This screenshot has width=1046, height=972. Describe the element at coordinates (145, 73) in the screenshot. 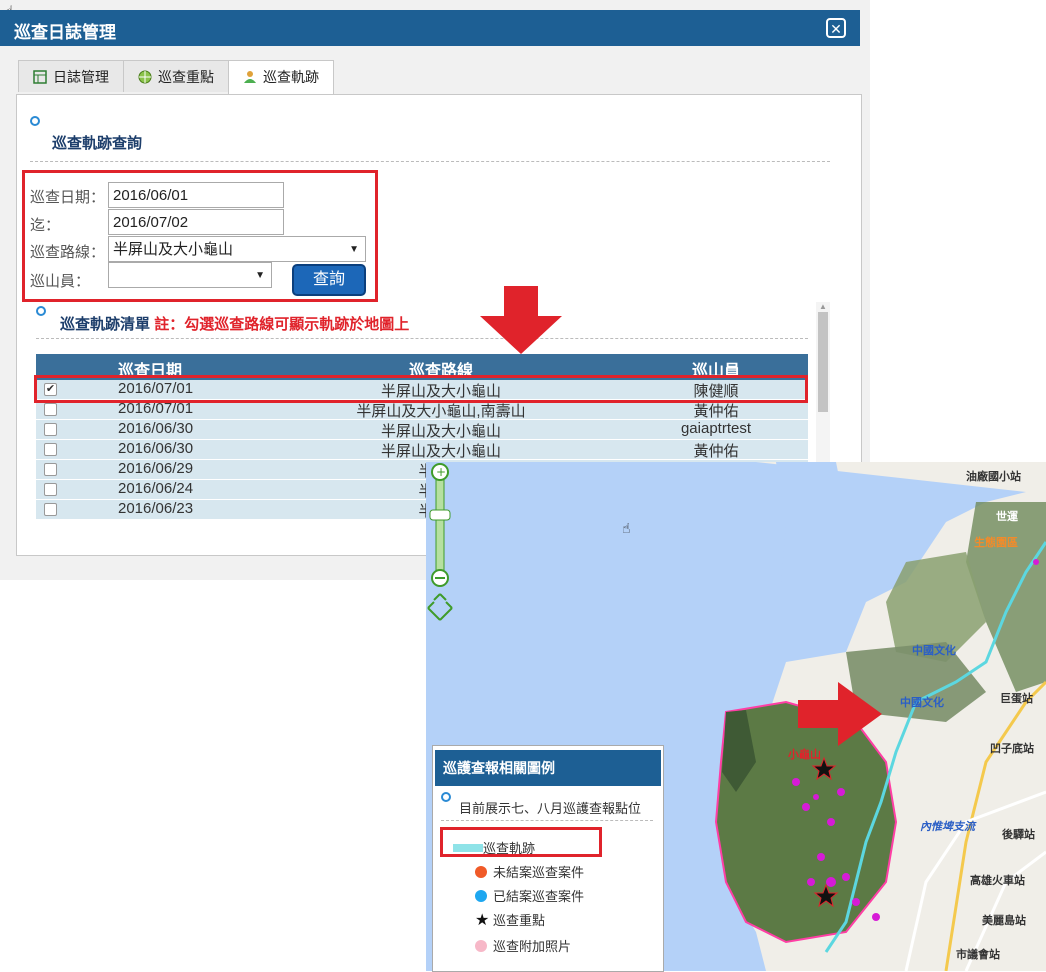

I see `target-icon` at that location.